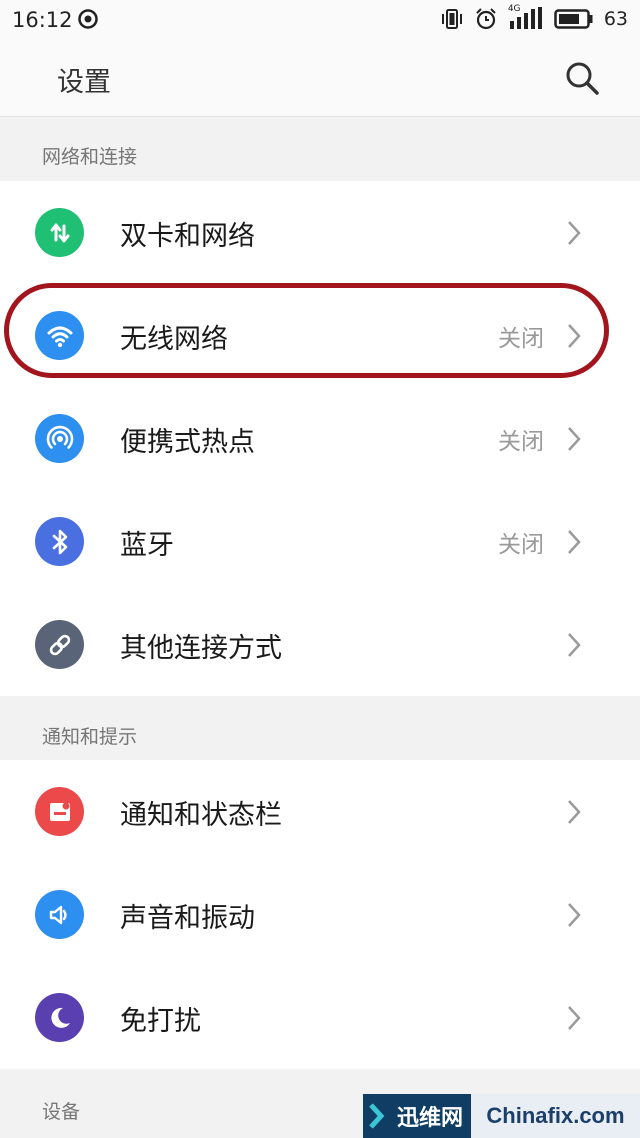  Describe the element at coordinates (187, 918) in the screenshot. I see `settings-item-label: 声音和振动` at that location.